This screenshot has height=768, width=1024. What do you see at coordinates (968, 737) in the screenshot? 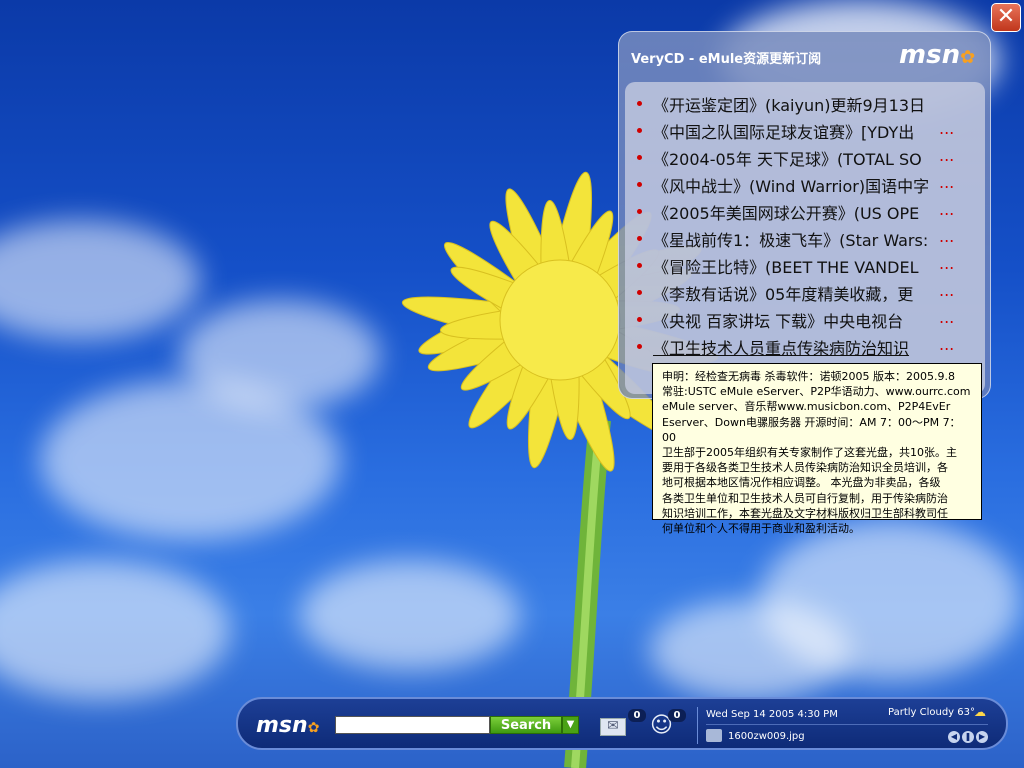
I see `pause-icon: ❚` at bounding box center [968, 737].